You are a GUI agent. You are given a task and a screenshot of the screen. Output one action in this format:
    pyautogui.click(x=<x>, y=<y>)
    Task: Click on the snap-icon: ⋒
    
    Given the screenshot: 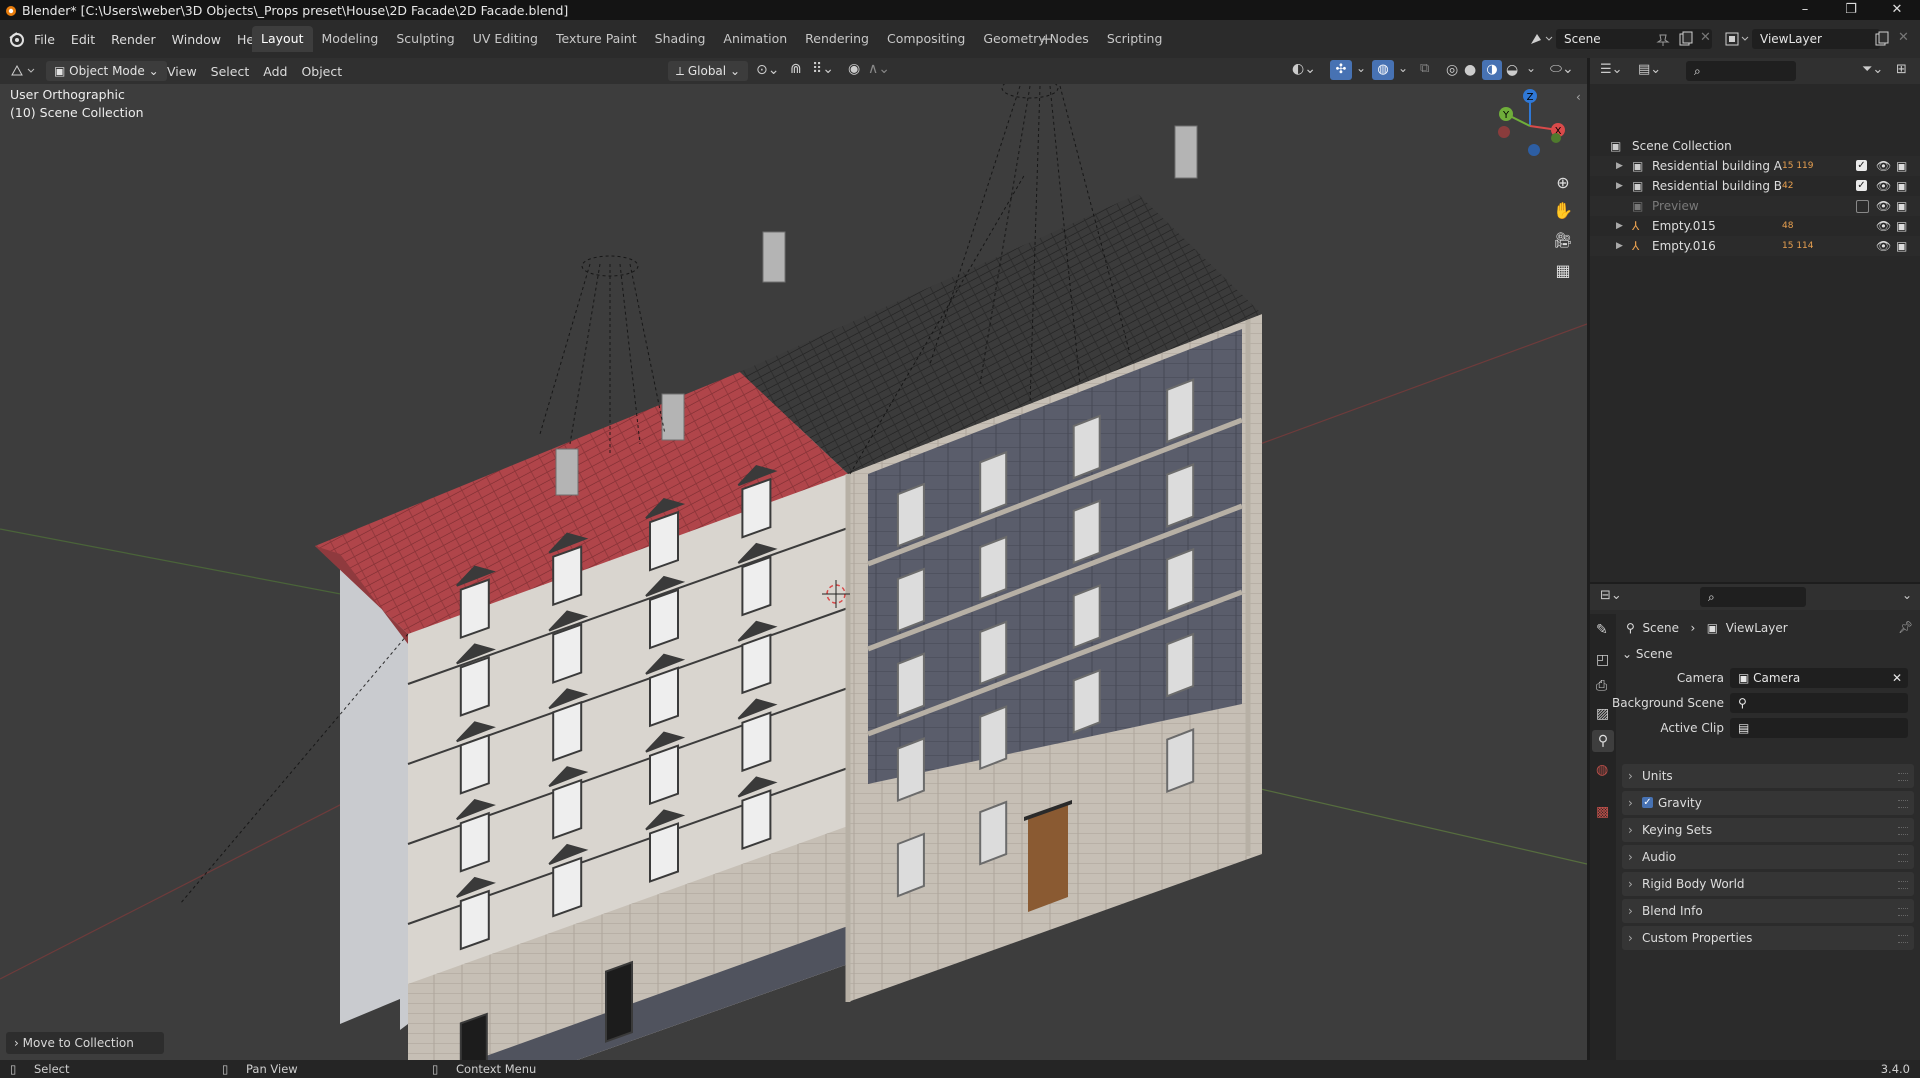 What is the action you would take?
    pyautogui.click(x=796, y=69)
    